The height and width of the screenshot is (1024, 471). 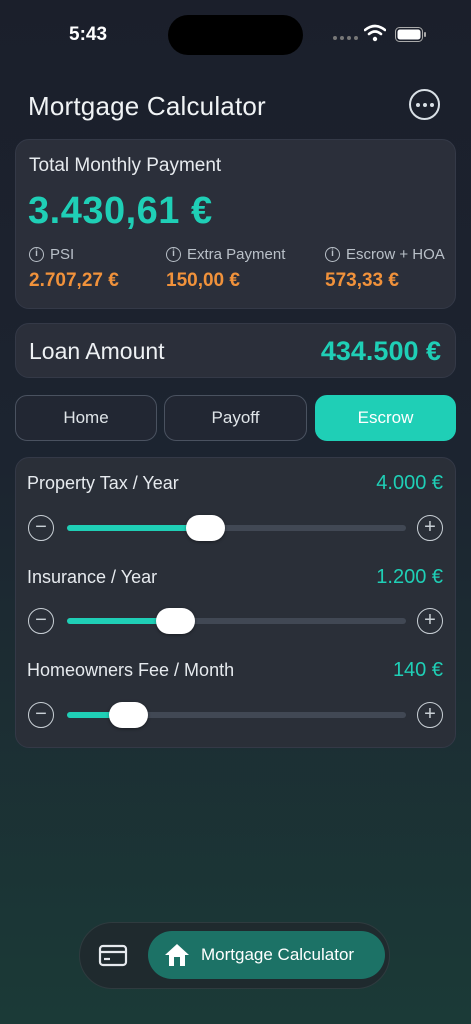 What do you see at coordinates (113, 956) in the screenshot?
I see `card-icon` at bounding box center [113, 956].